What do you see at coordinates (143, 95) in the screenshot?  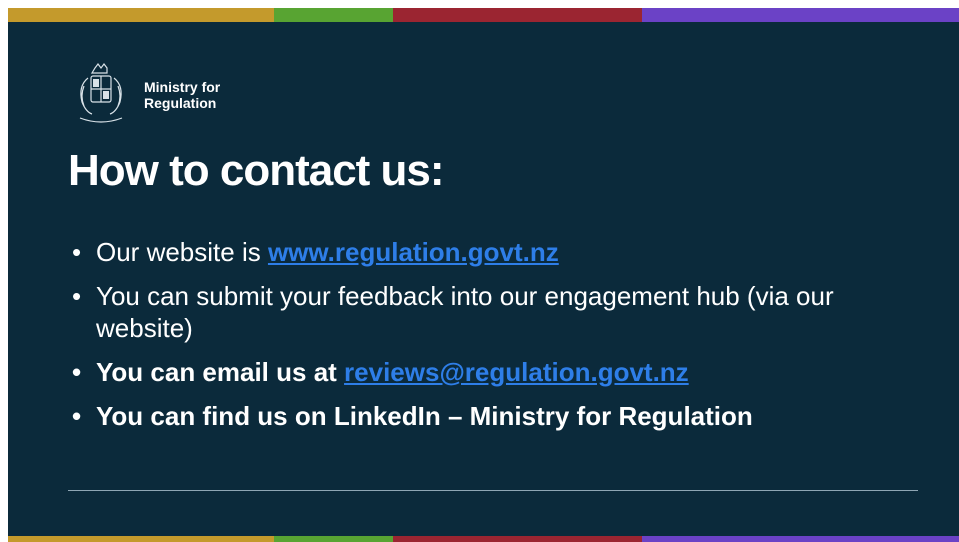 I see `ministry-logo: Ministry for Regulation` at bounding box center [143, 95].